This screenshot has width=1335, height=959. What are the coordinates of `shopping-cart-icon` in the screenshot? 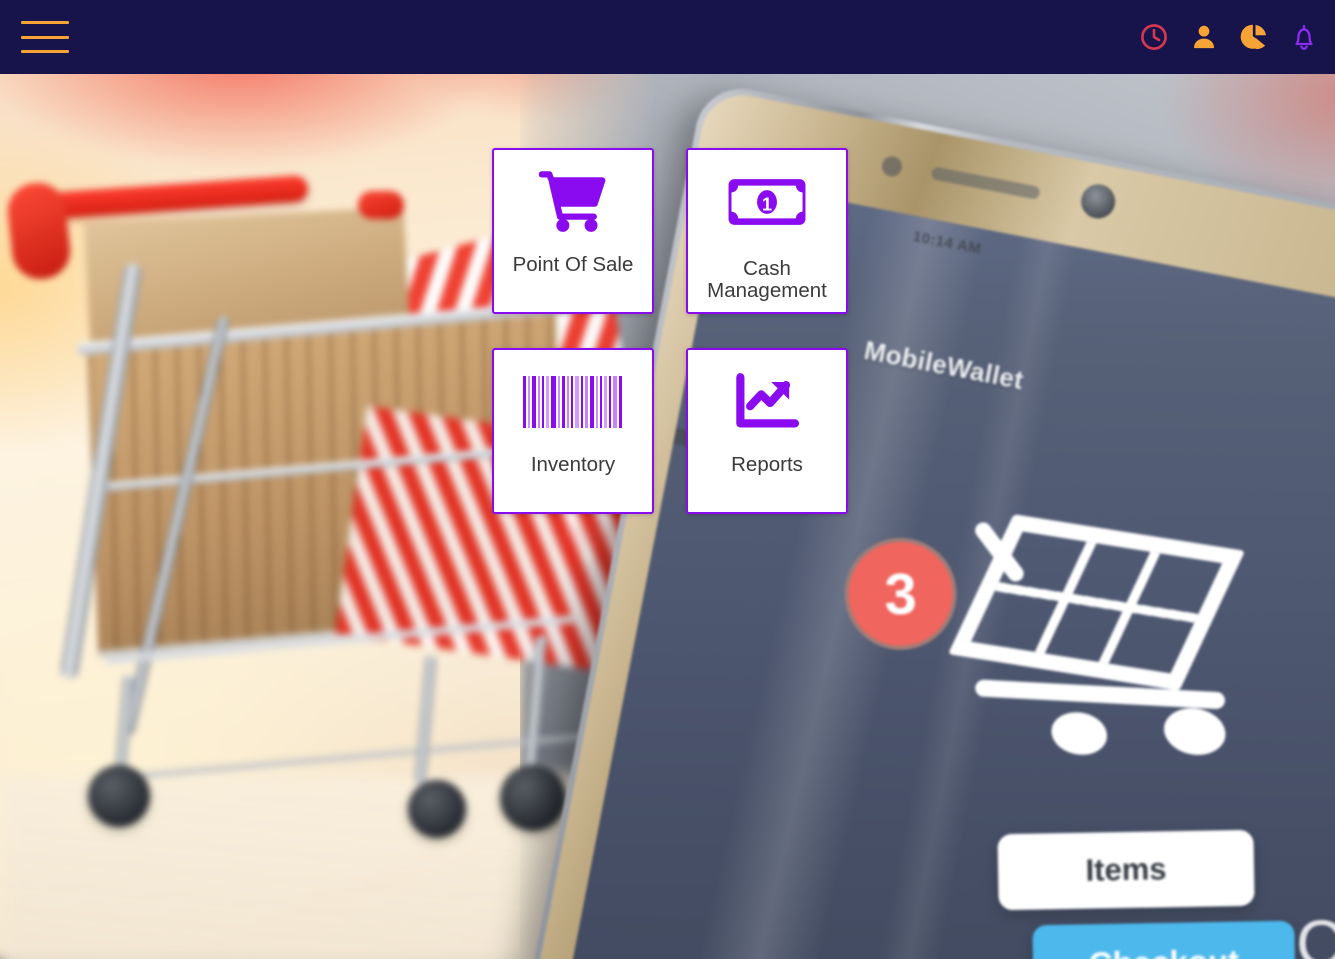 It's located at (573, 202).